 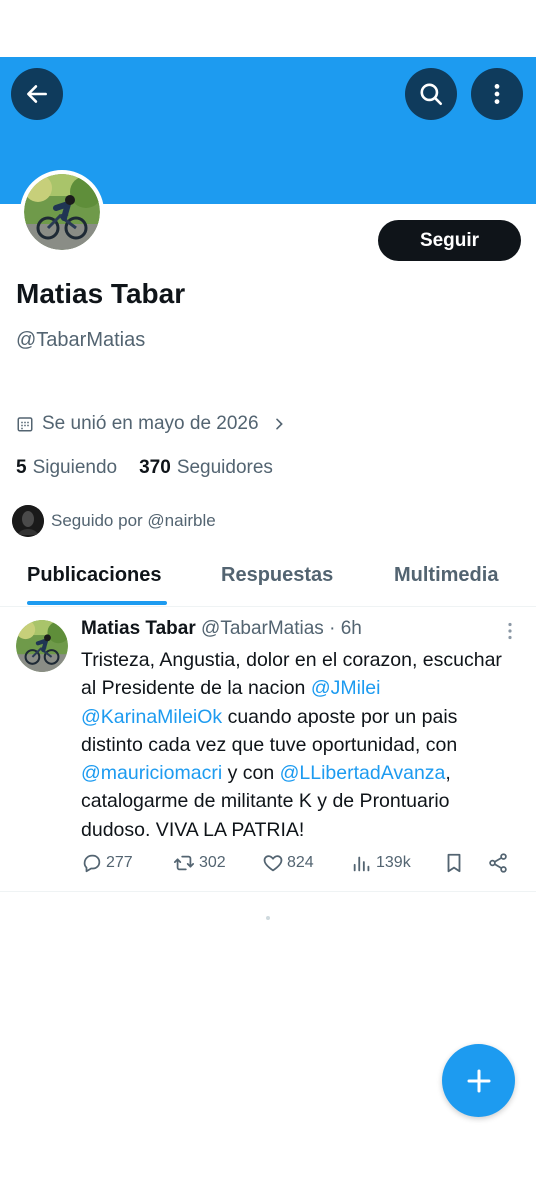 I want to click on reply-button: 277, so click(x=107, y=863).